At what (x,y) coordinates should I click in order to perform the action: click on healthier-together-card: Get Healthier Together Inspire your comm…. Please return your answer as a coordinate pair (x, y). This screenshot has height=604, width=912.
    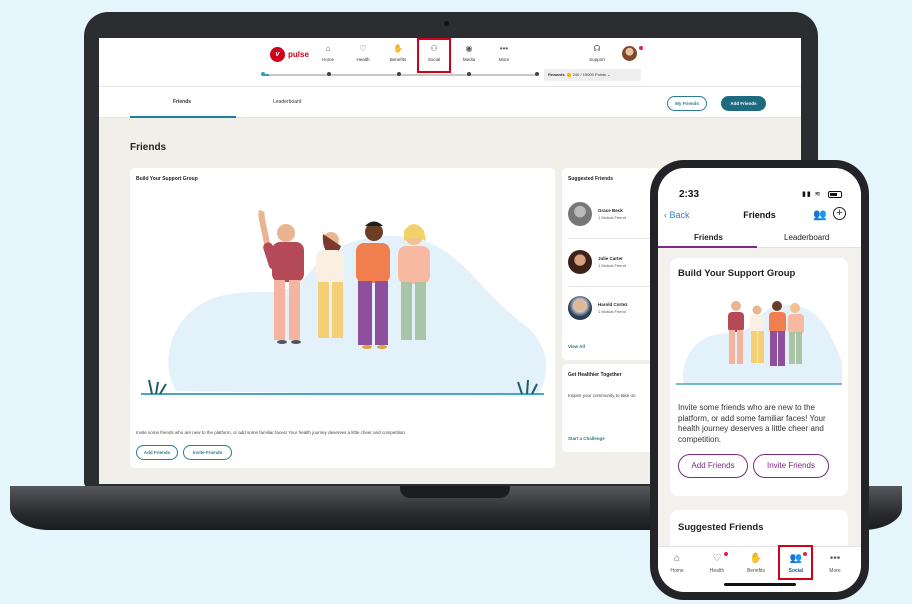
    Looking at the image, I should click on (612, 408).